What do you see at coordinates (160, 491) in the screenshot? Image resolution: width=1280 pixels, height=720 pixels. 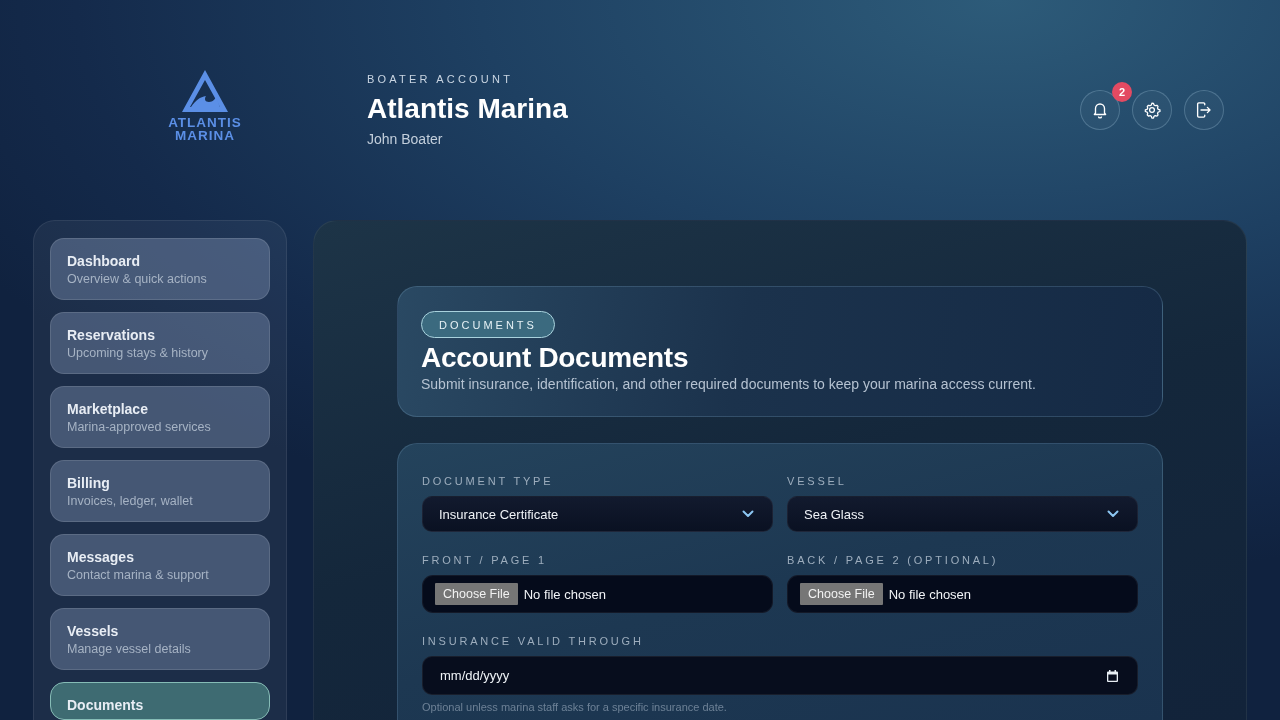 I see `nav-item: Billing Invoices, ledger, wallet` at bounding box center [160, 491].